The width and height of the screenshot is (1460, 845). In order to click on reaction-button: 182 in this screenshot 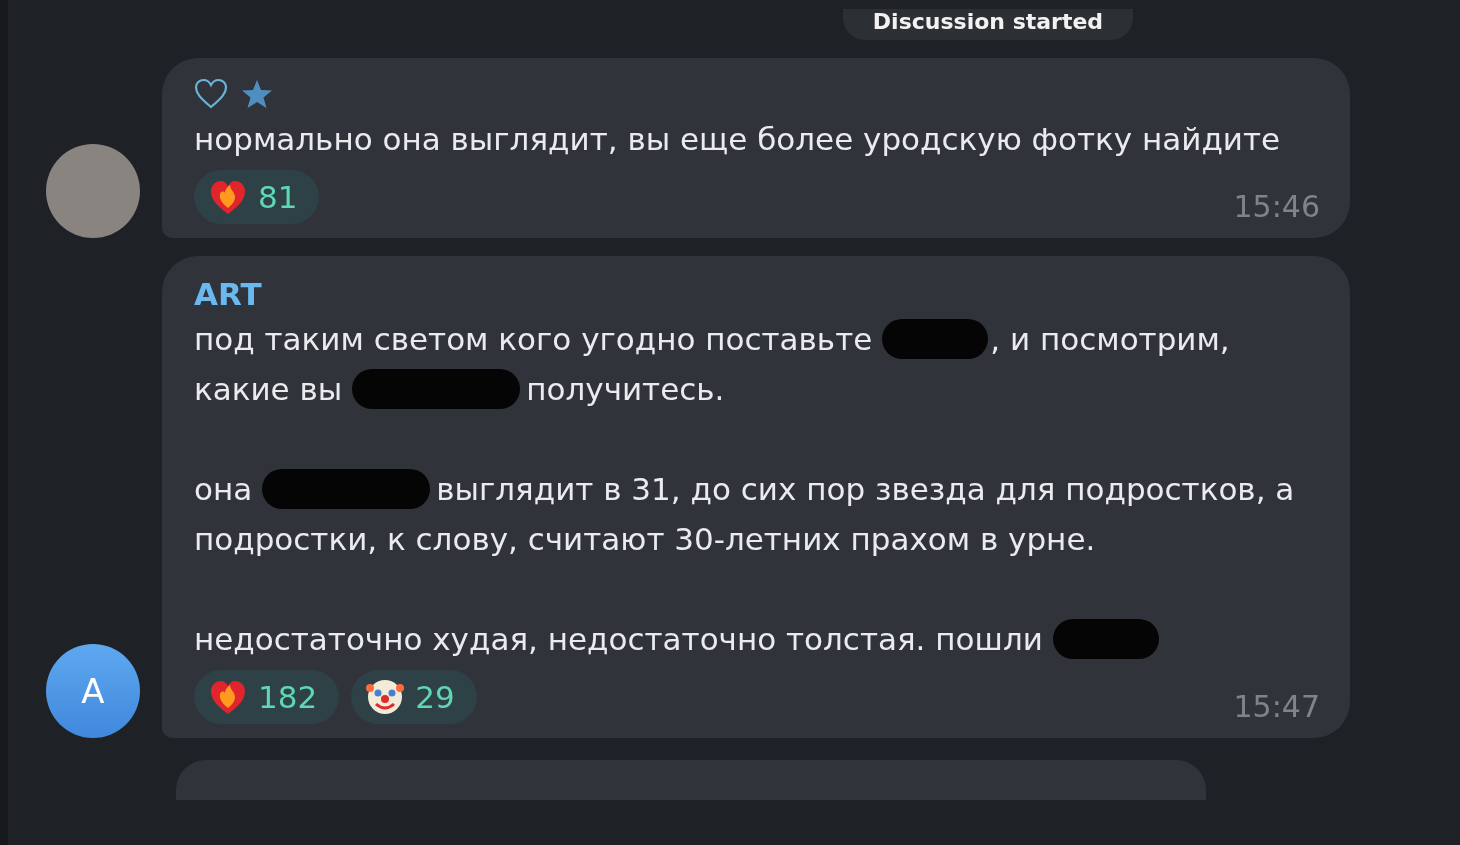, I will do `click(267, 697)`.